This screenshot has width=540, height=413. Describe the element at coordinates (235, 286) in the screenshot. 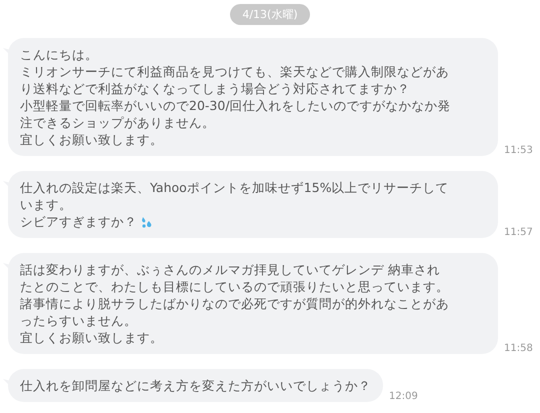

I see `message-text: たとのことで、わたしも目標にしているので頑張りたいと思っています。` at that location.